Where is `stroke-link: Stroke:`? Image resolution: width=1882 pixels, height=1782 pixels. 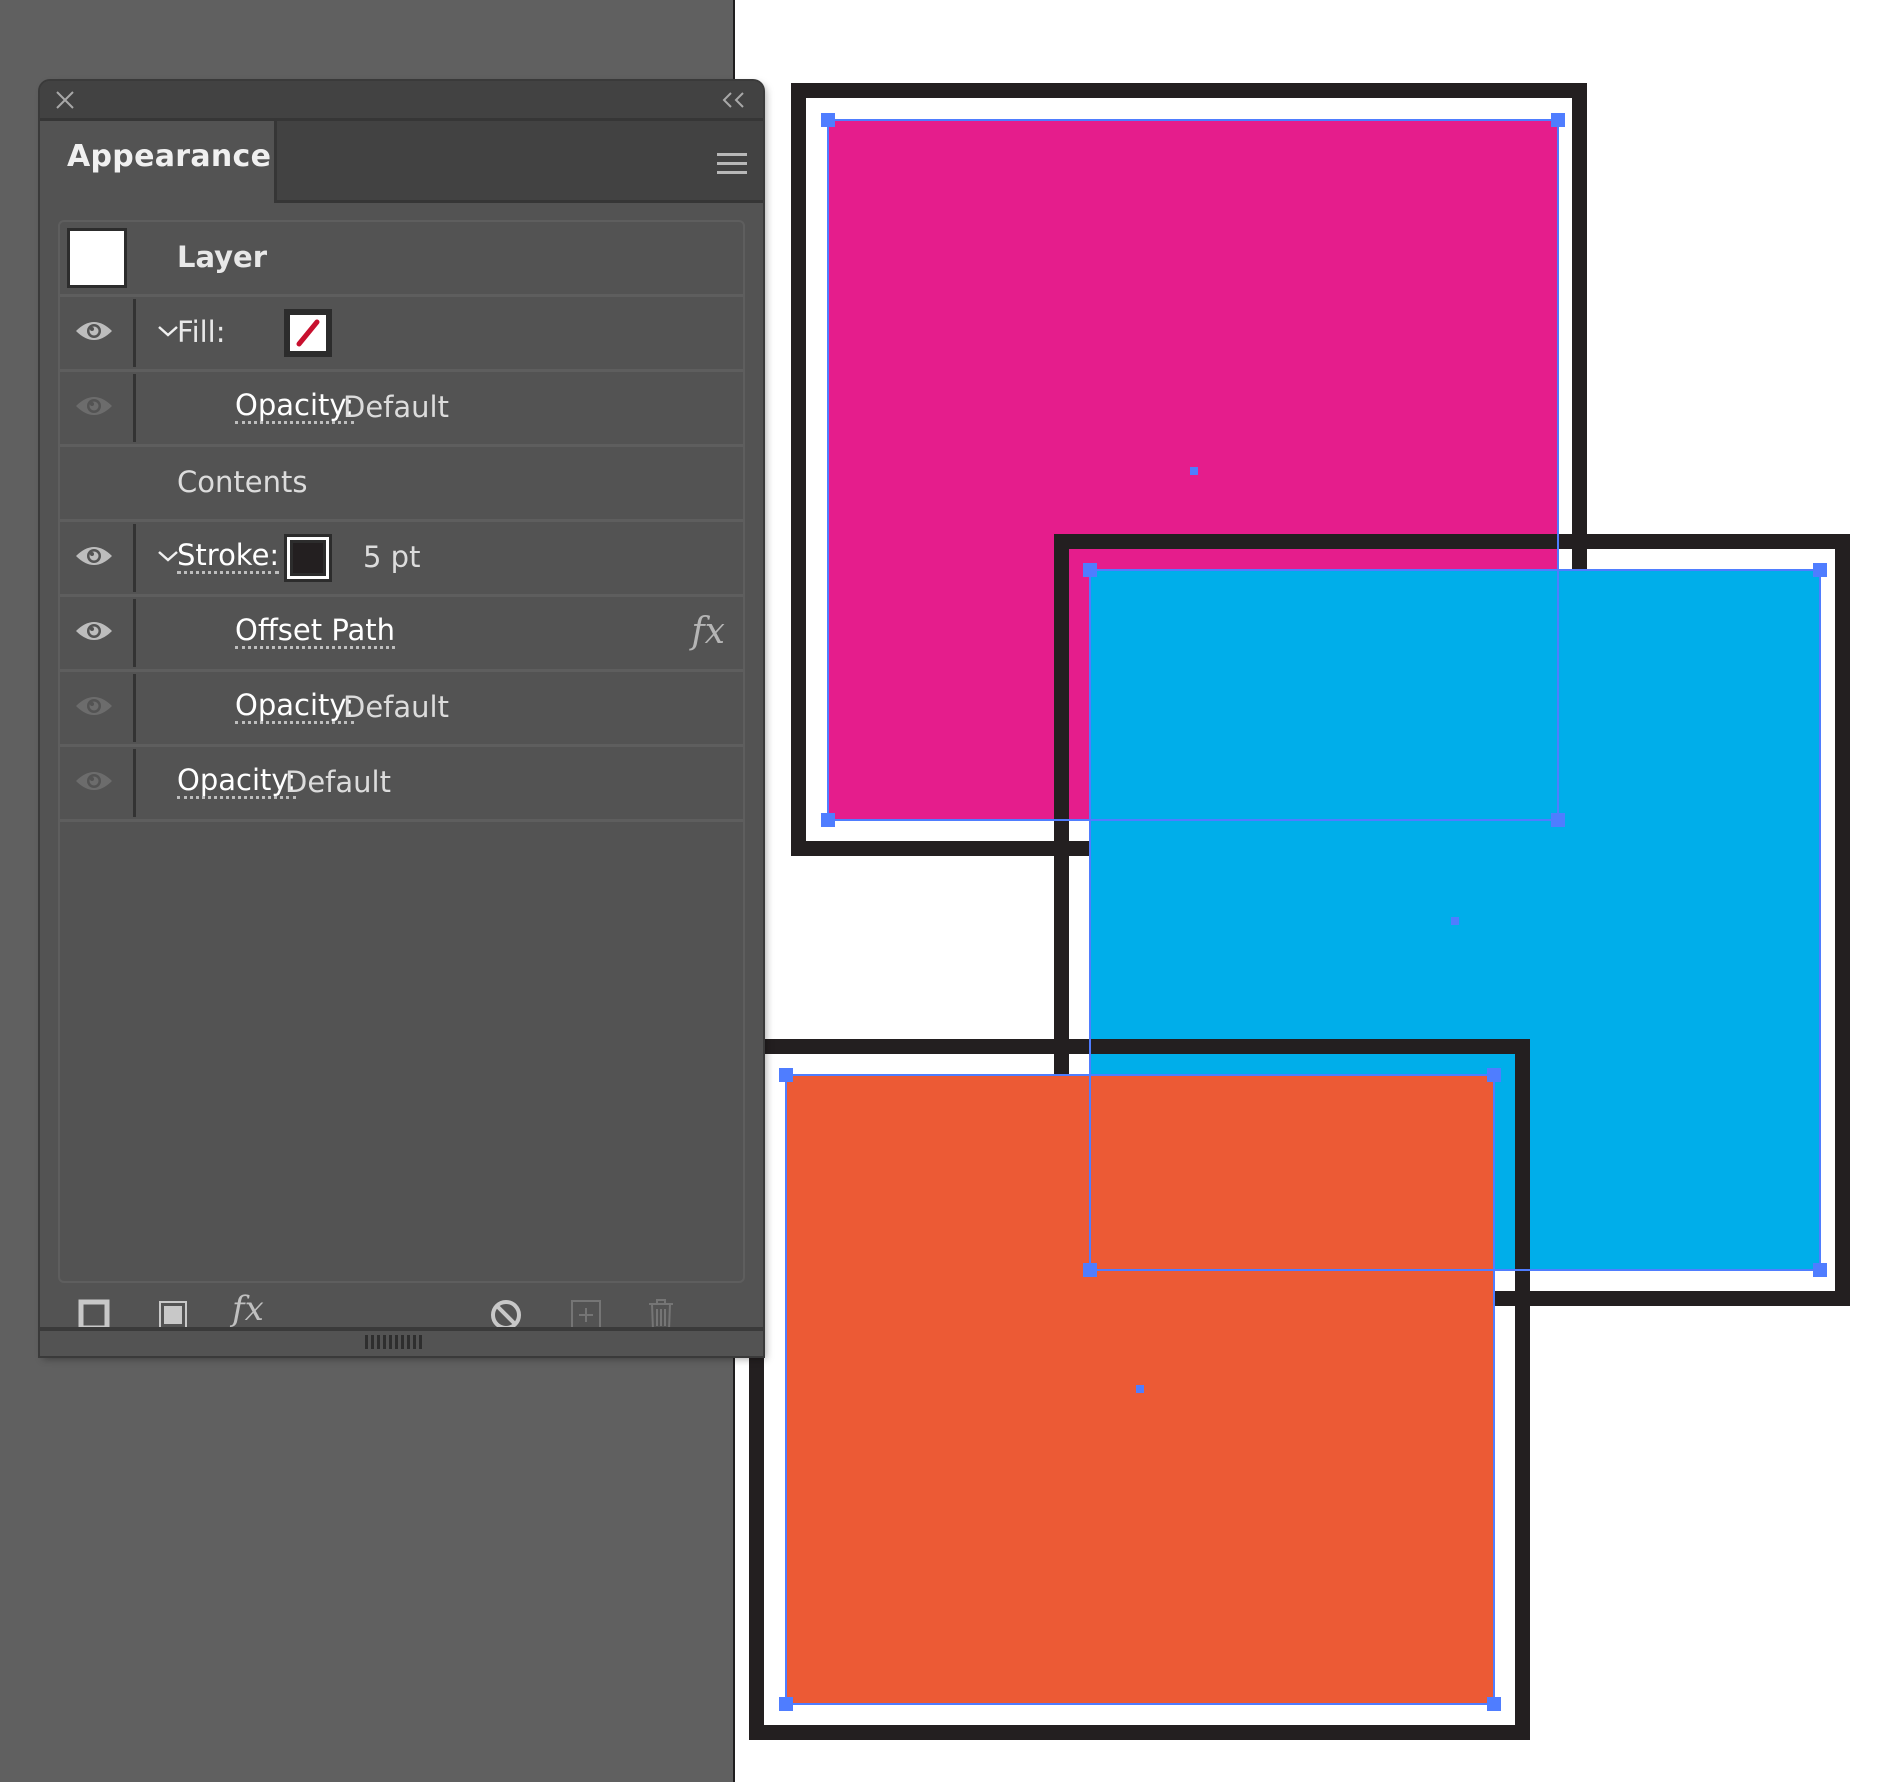 stroke-link: Stroke: is located at coordinates (228, 557).